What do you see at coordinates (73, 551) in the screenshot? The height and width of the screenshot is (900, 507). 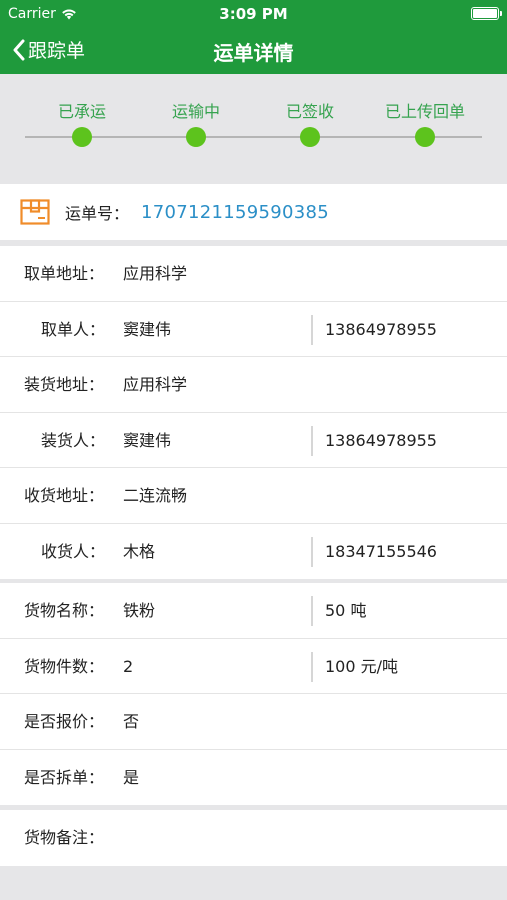 I see `field-label: 收货人：` at bounding box center [73, 551].